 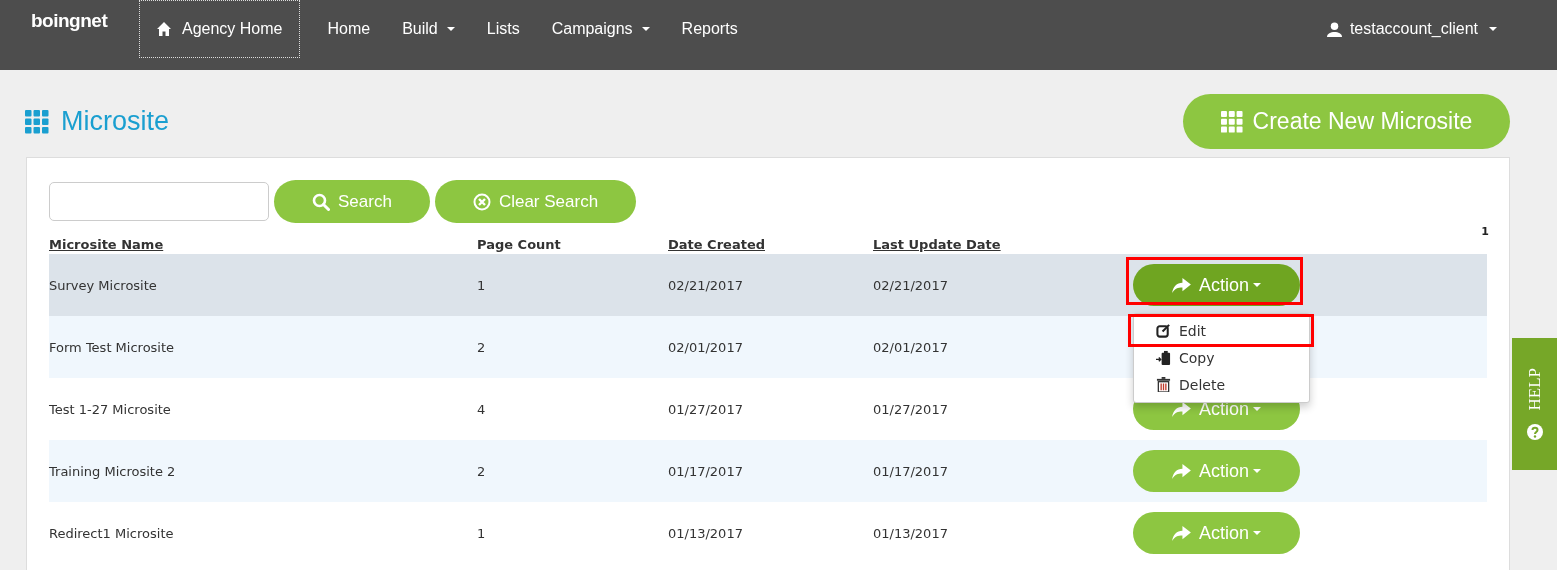 What do you see at coordinates (503, 29) in the screenshot?
I see `nav-link: Lists` at bounding box center [503, 29].